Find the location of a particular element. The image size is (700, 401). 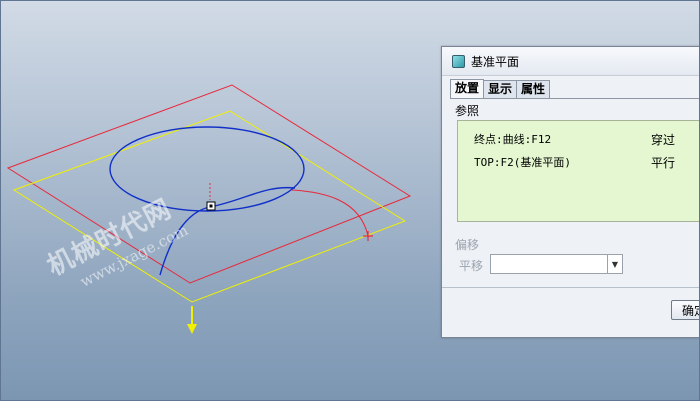

tab-properties: 属性 is located at coordinates (533, 89).